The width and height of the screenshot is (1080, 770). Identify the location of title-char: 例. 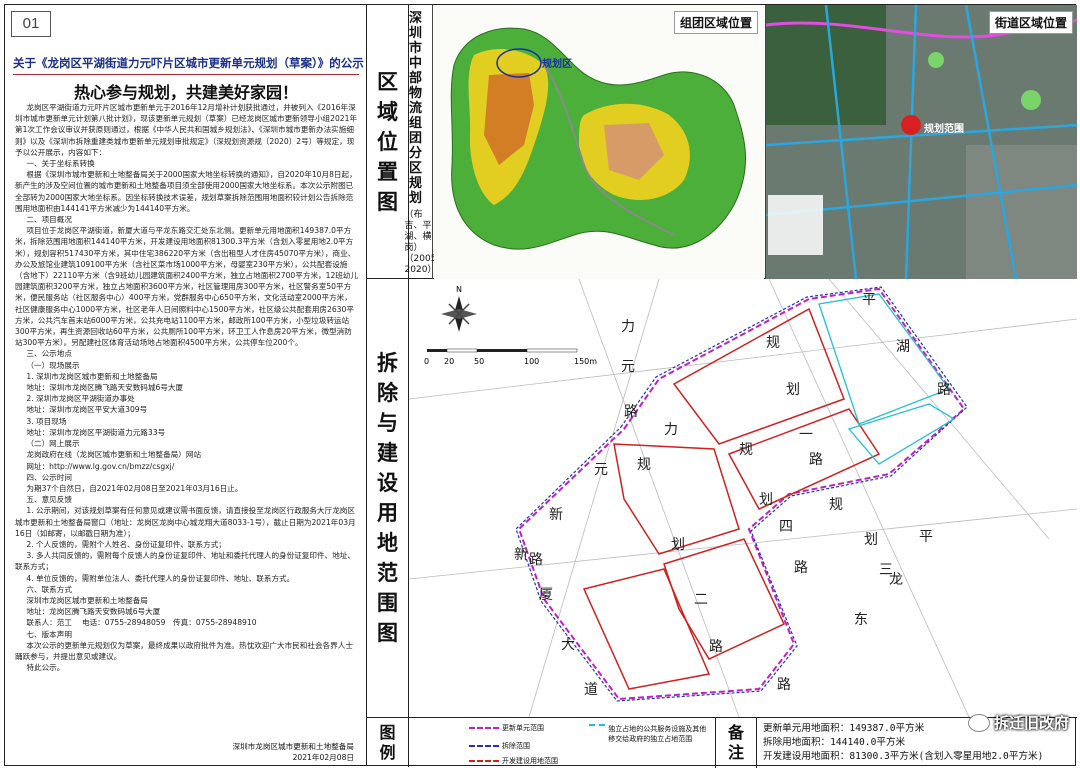
(387, 752).